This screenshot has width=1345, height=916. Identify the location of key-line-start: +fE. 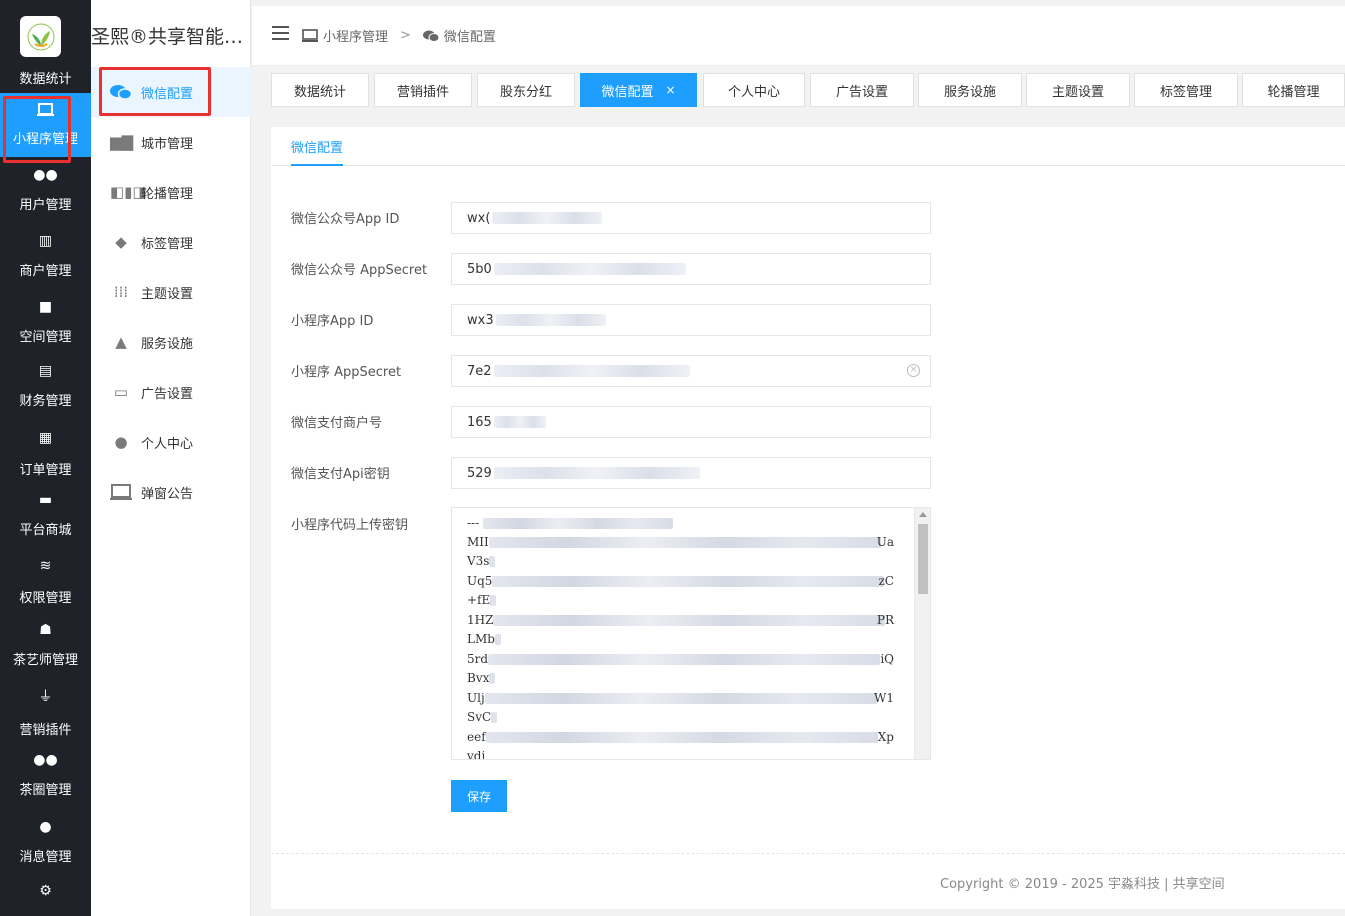
(479, 600).